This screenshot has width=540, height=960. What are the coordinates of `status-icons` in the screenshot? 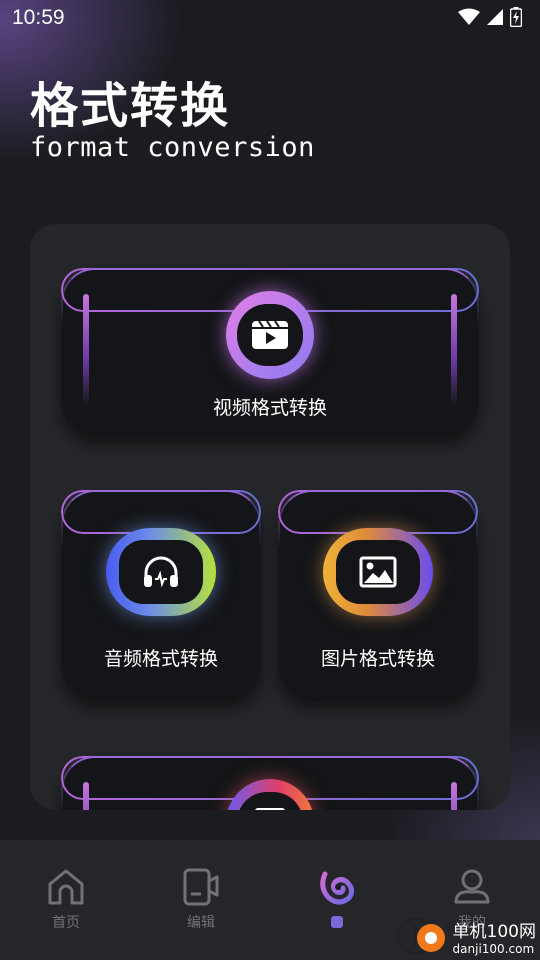 It's located at (490, 17).